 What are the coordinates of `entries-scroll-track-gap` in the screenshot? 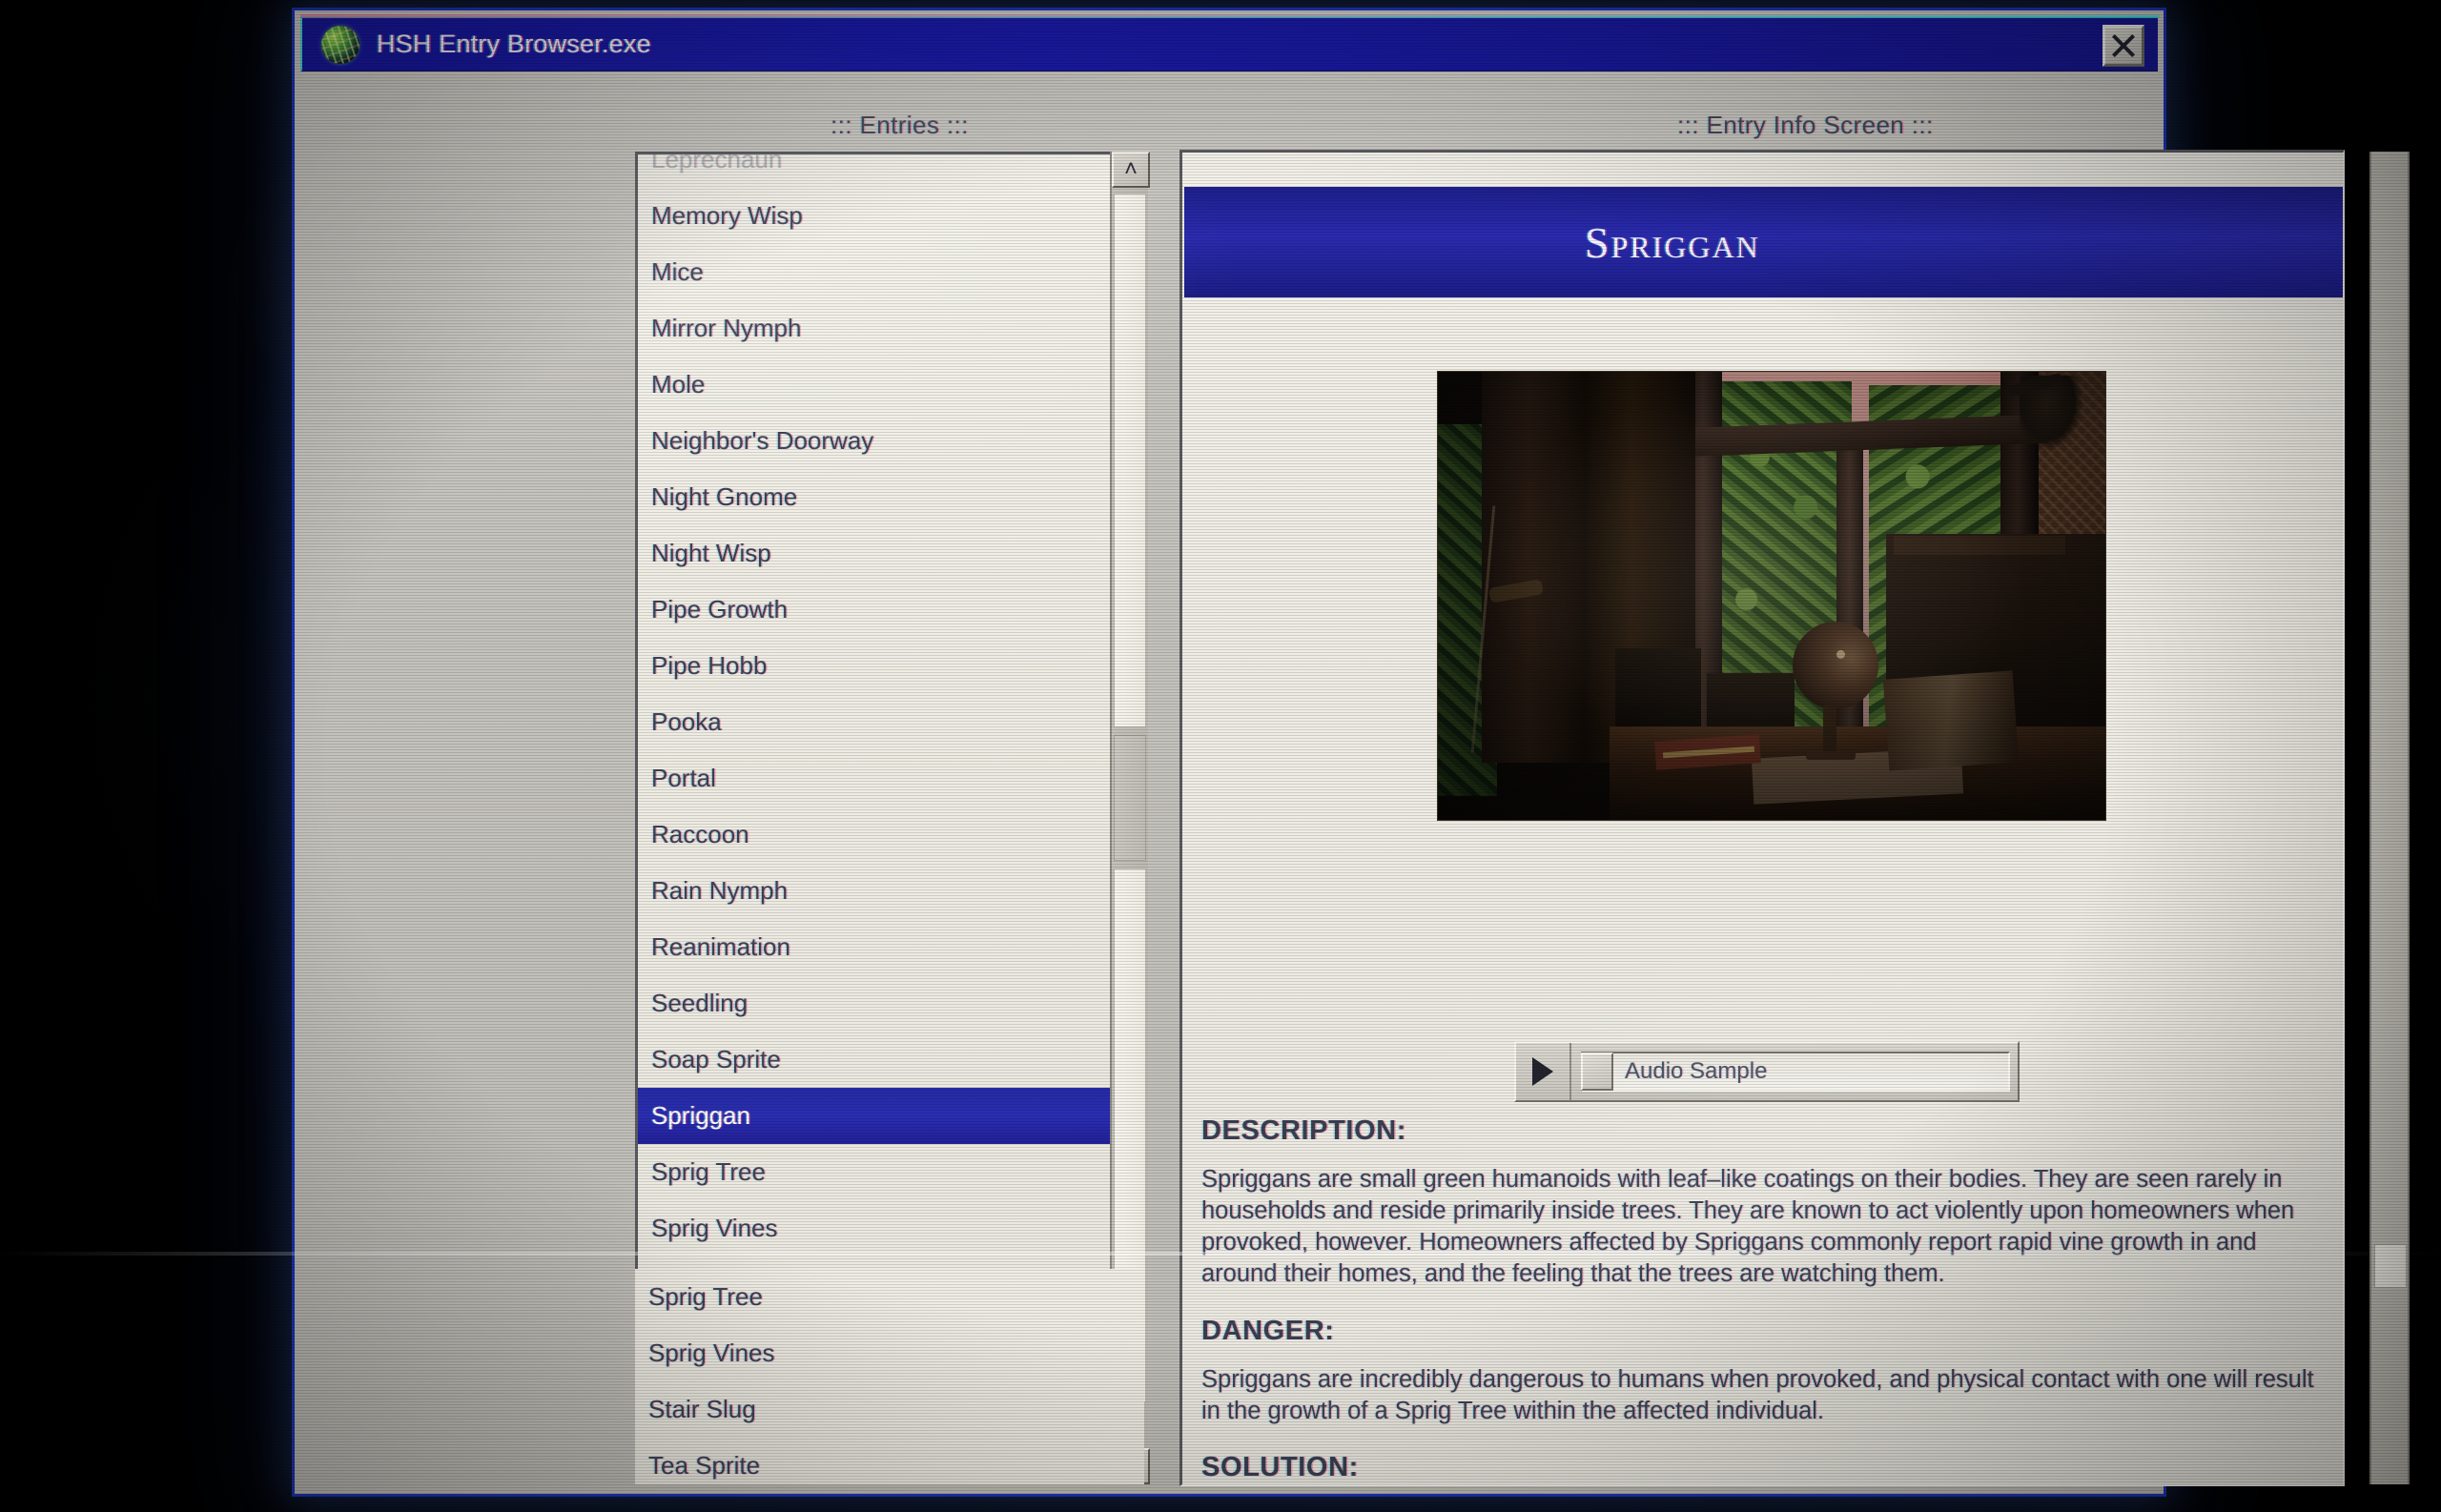 It's located at (1130, 798).